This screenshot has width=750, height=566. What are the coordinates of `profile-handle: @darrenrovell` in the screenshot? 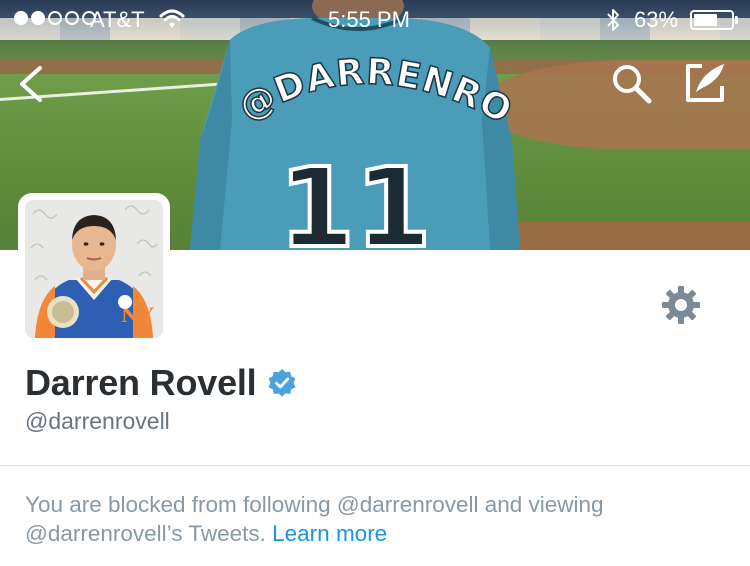 It's located at (97, 421).